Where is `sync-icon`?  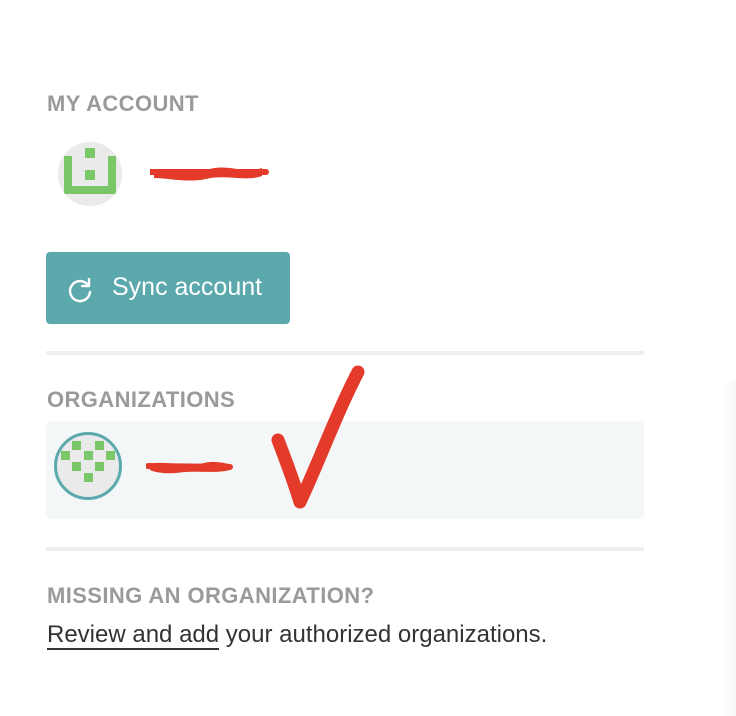
sync-icon is located at coordinates (80, 290).